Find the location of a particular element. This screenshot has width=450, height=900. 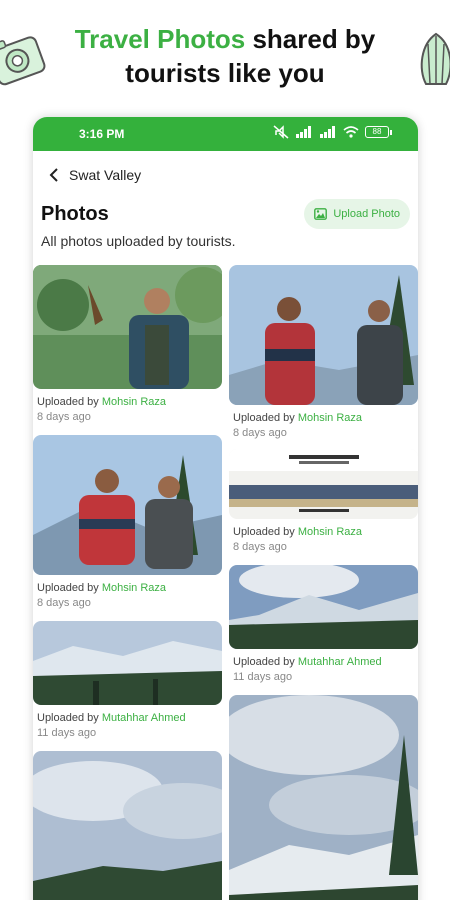

page-subtitle: All photos uploaded by tourists. is located at coordinates (138, 241).